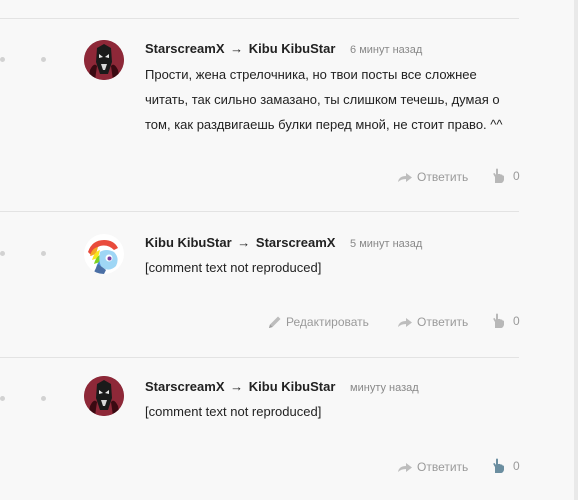 The image size is (578, 500). I want to click on scrollbar-track, so click(576, 250).